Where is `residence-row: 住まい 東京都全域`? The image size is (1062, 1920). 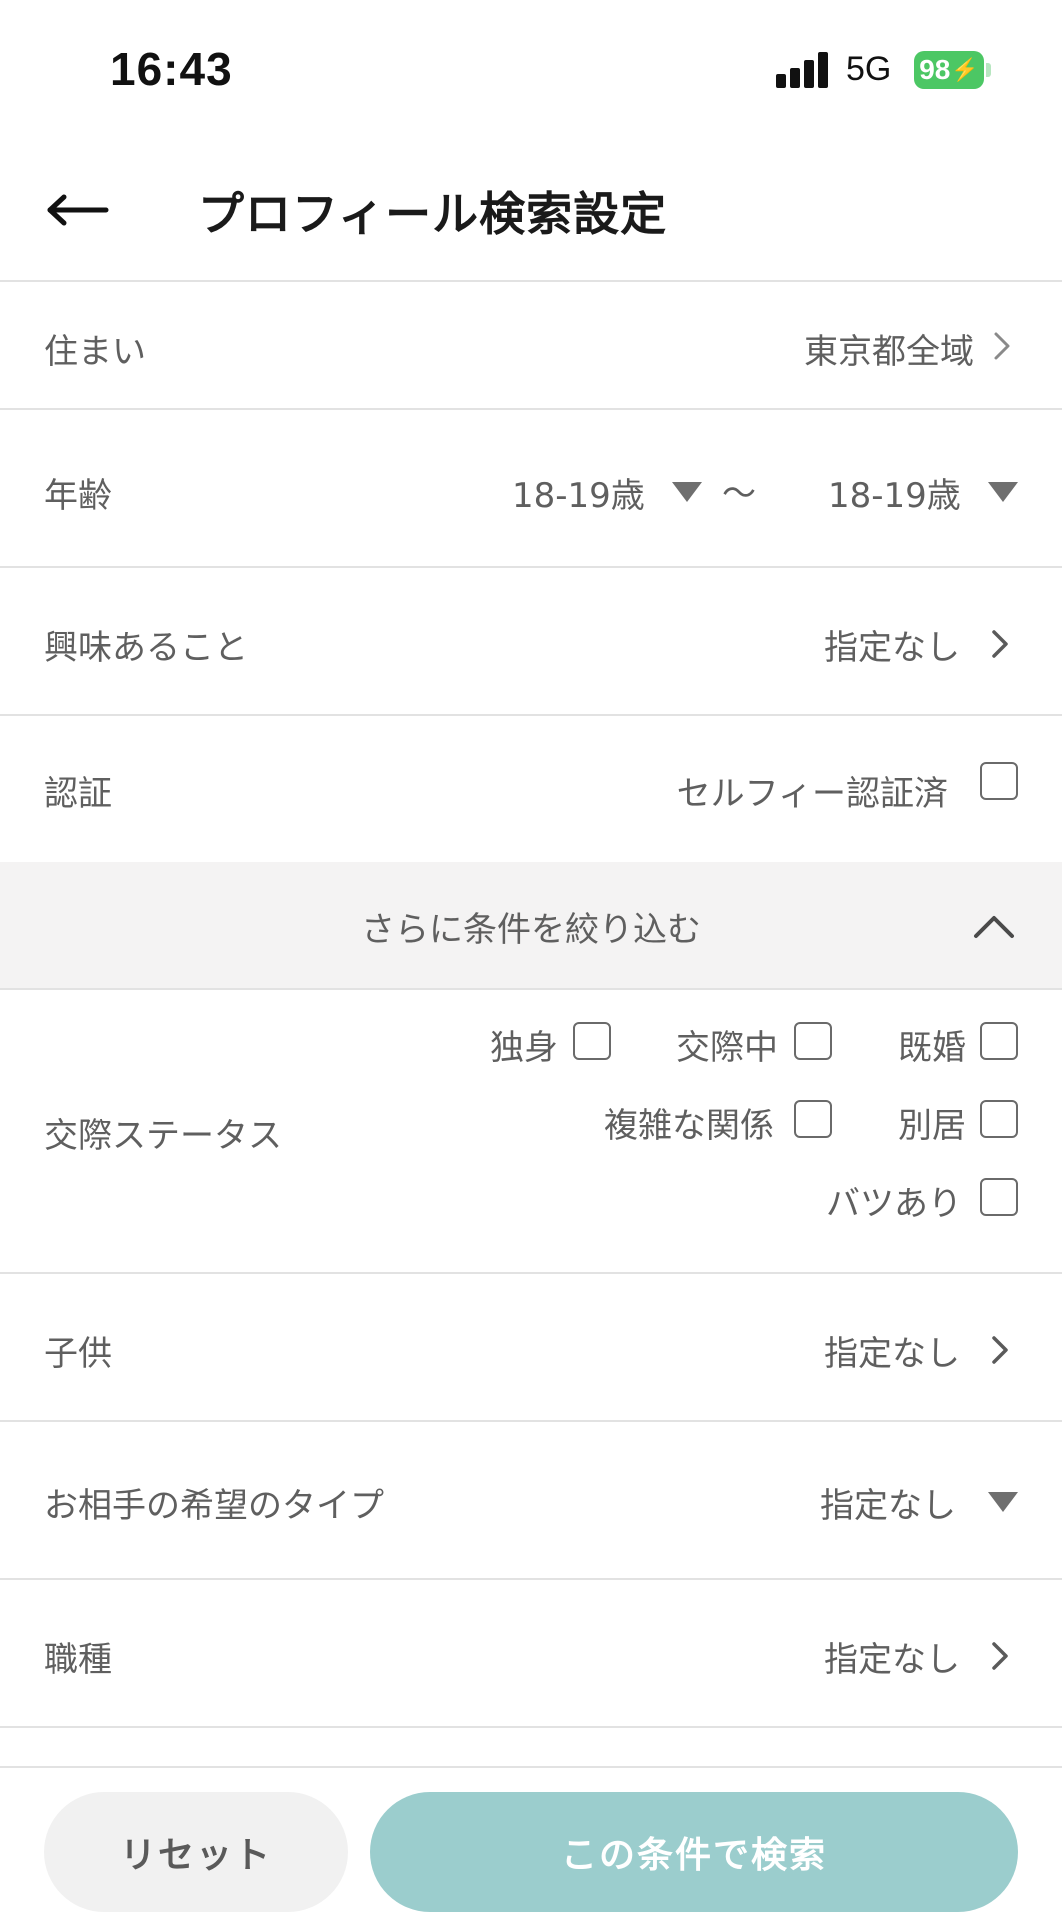
residence-row: 住まい 東京都全域 is located at coordinates (531, 345).